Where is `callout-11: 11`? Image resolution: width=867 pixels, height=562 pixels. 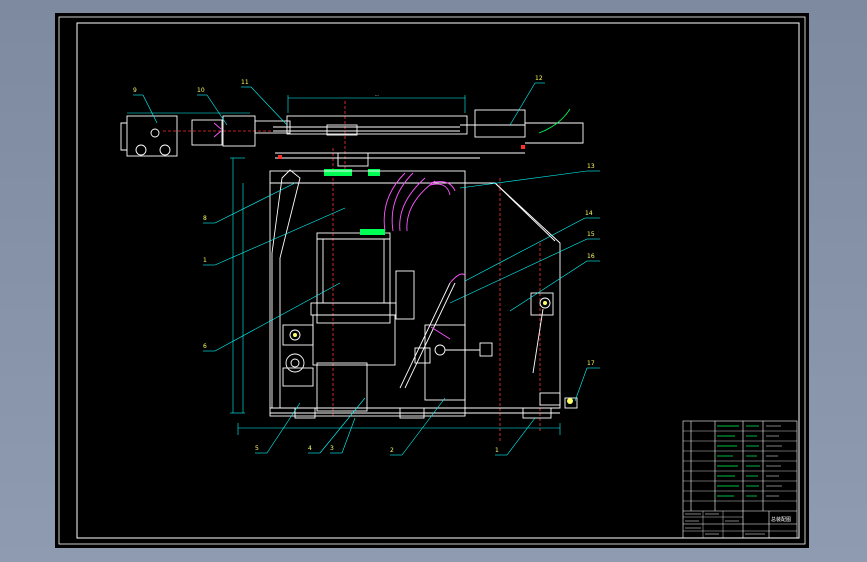 callout-11: 11 is located at coordinates (245, 82).